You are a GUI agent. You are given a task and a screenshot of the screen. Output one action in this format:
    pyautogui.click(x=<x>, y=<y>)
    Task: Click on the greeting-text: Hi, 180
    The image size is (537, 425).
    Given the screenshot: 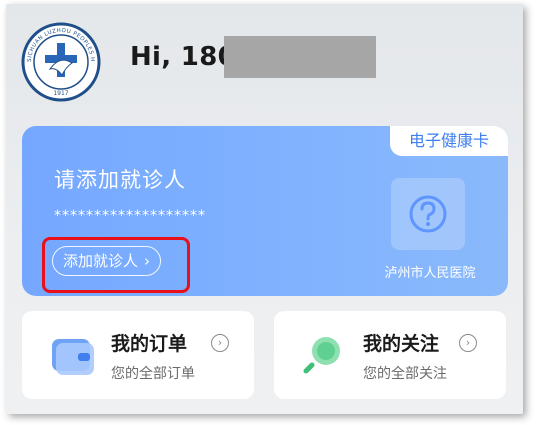 What is the action you would take?
    pyautogui.click(x=183, y=57)
    